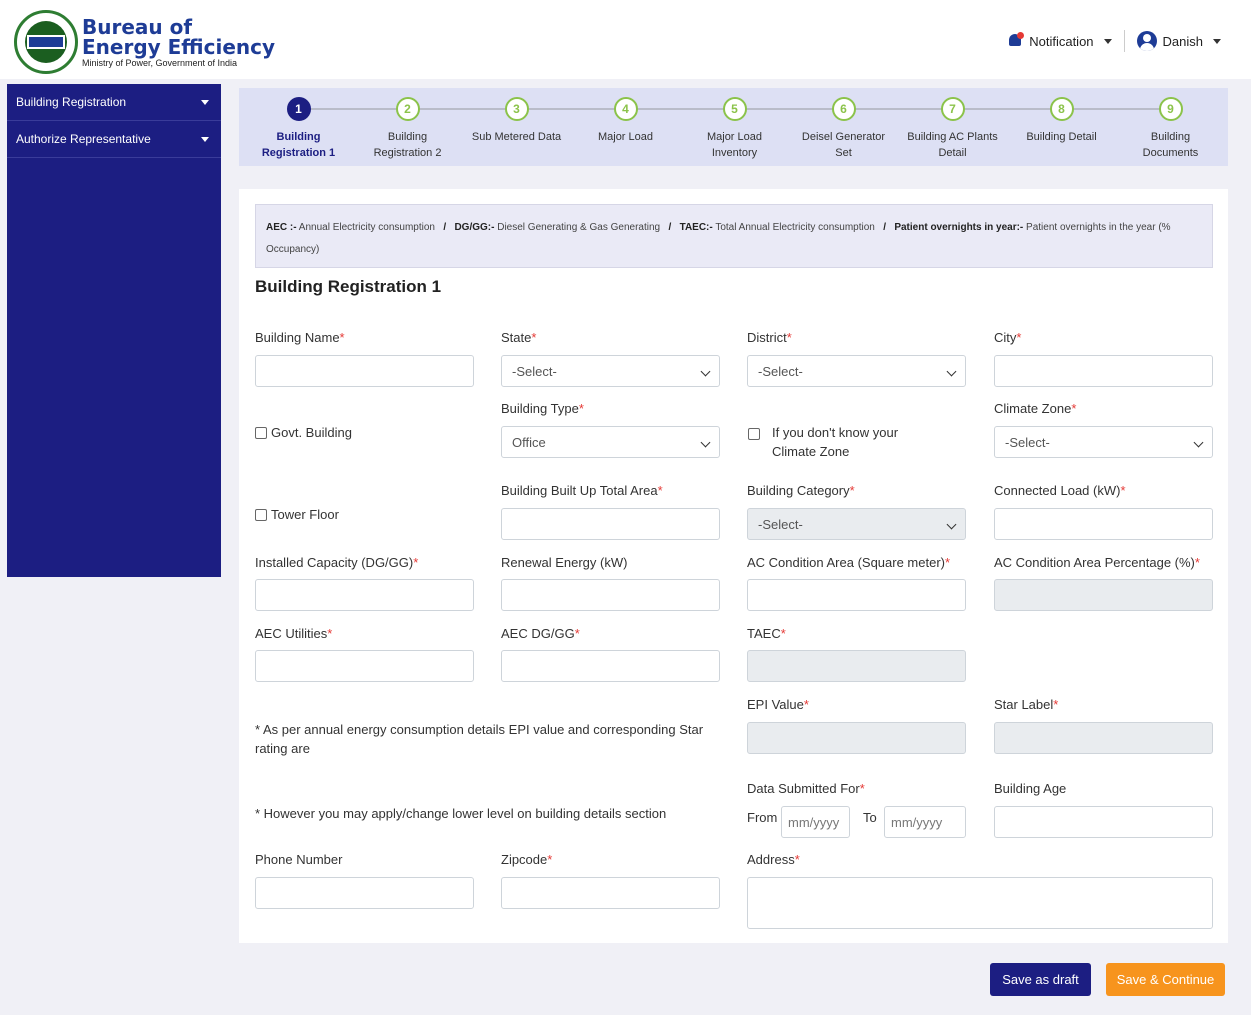 Image resolution: width=1251 pixels, height=1015 pixels. Describe the element at coordinates (540, 633) in the screenshot. I see `aec-dg-label: AEC DG/GG*` at that location.